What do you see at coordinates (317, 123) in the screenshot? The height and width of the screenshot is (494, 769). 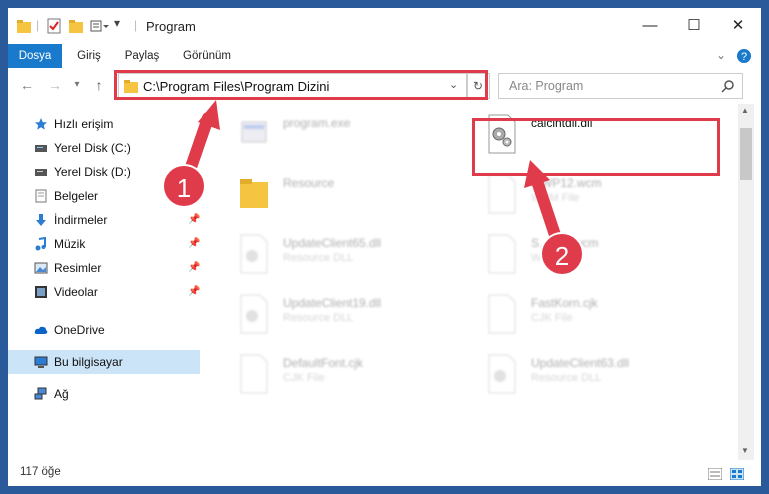 I see `file-name: program.exe` at bounding box center [317, 123].